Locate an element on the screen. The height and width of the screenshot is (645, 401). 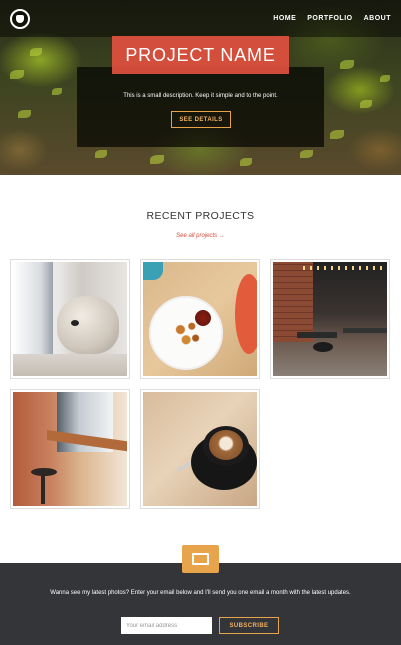
project-thumbnail-bar is located at coordinates (70, 449).